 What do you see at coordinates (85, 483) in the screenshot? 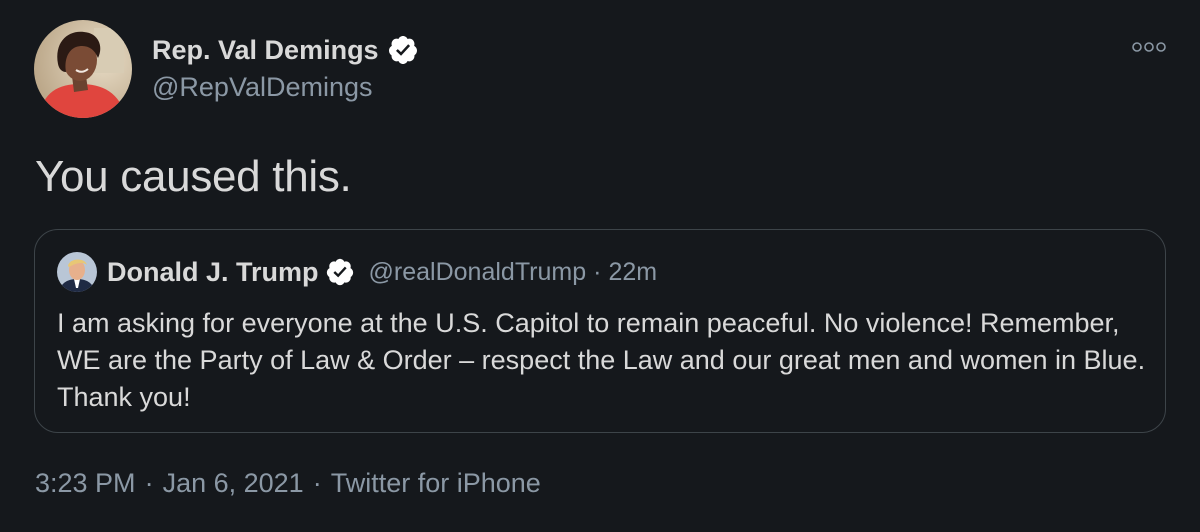
I see `tweet-time: 3:23 PM` at bounding box center [85, 483].